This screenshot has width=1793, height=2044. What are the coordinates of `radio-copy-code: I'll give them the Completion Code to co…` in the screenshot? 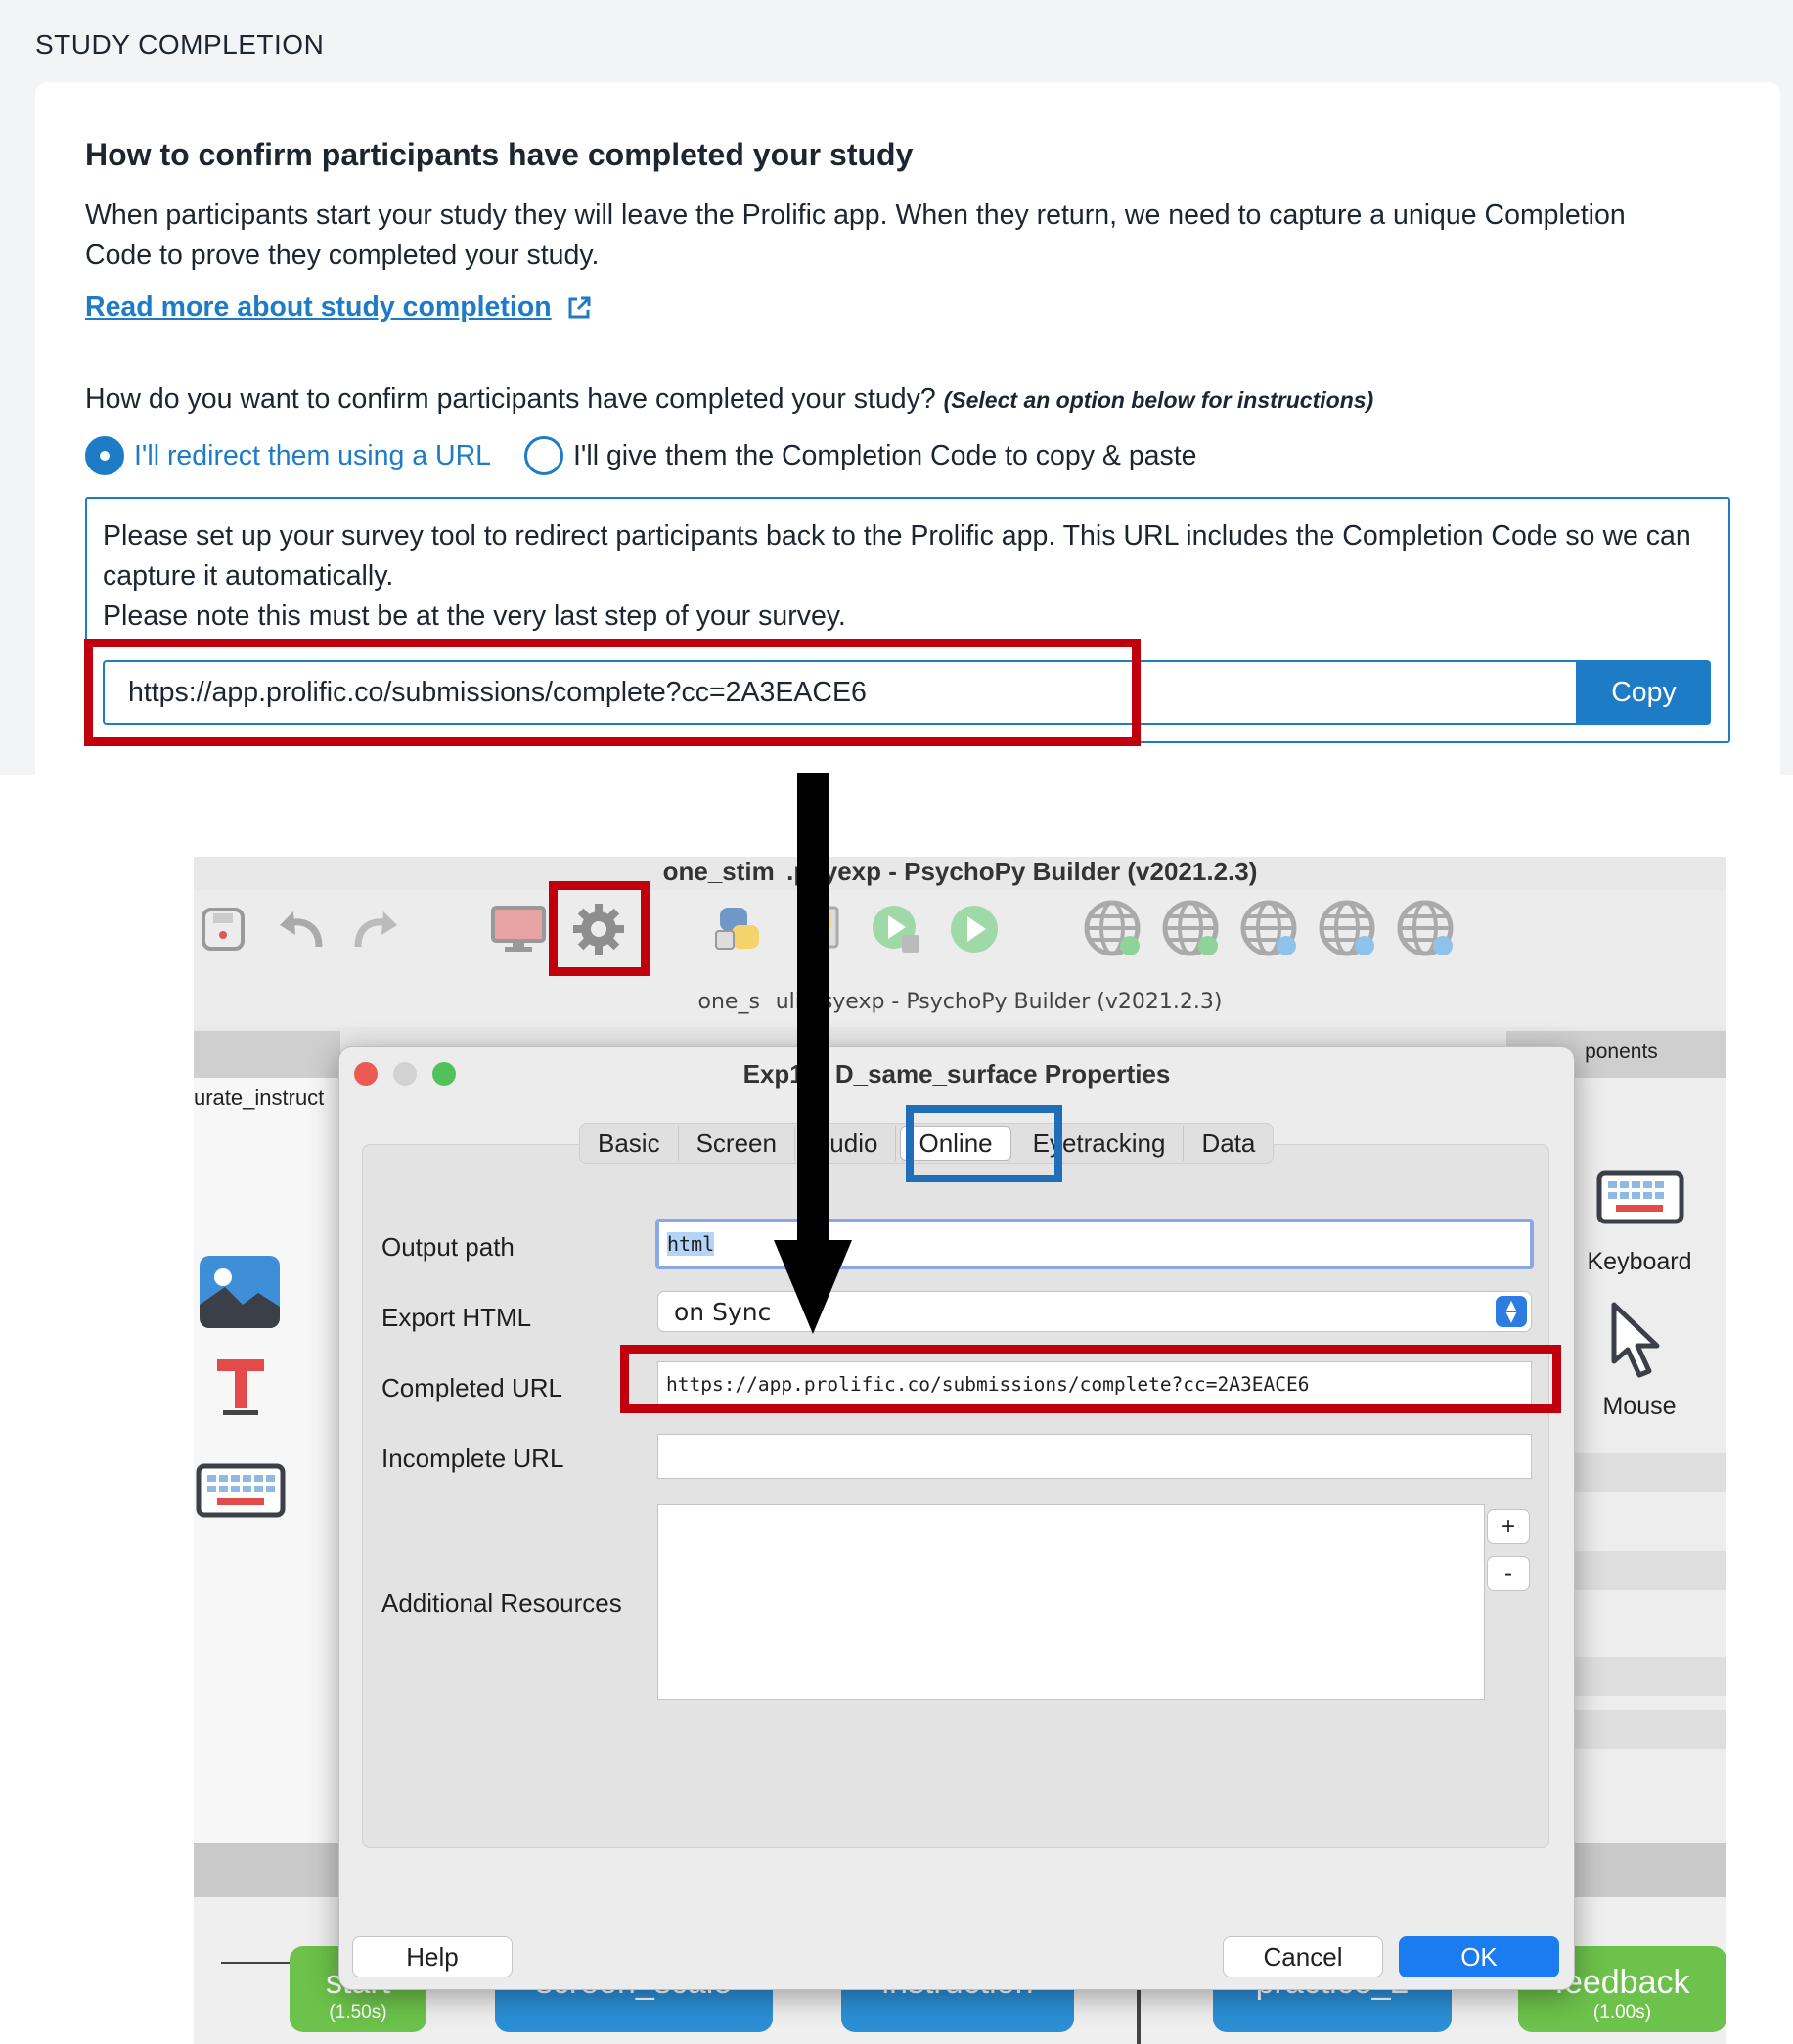 It's located at (861, 455).